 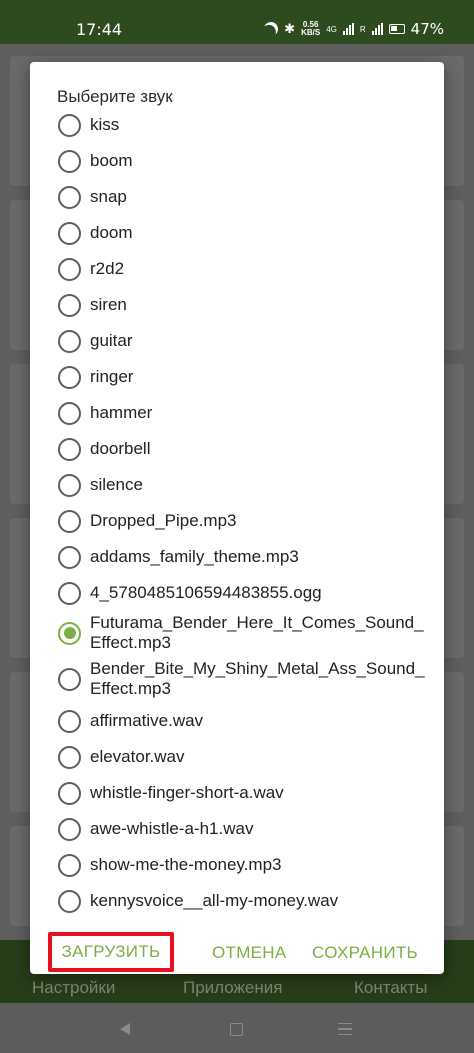 I want to click on dialog-actions: ЗАГРУЗИТЬ ОТМЕНА СОХРАНИТЬ, so click(x=237, y=952).